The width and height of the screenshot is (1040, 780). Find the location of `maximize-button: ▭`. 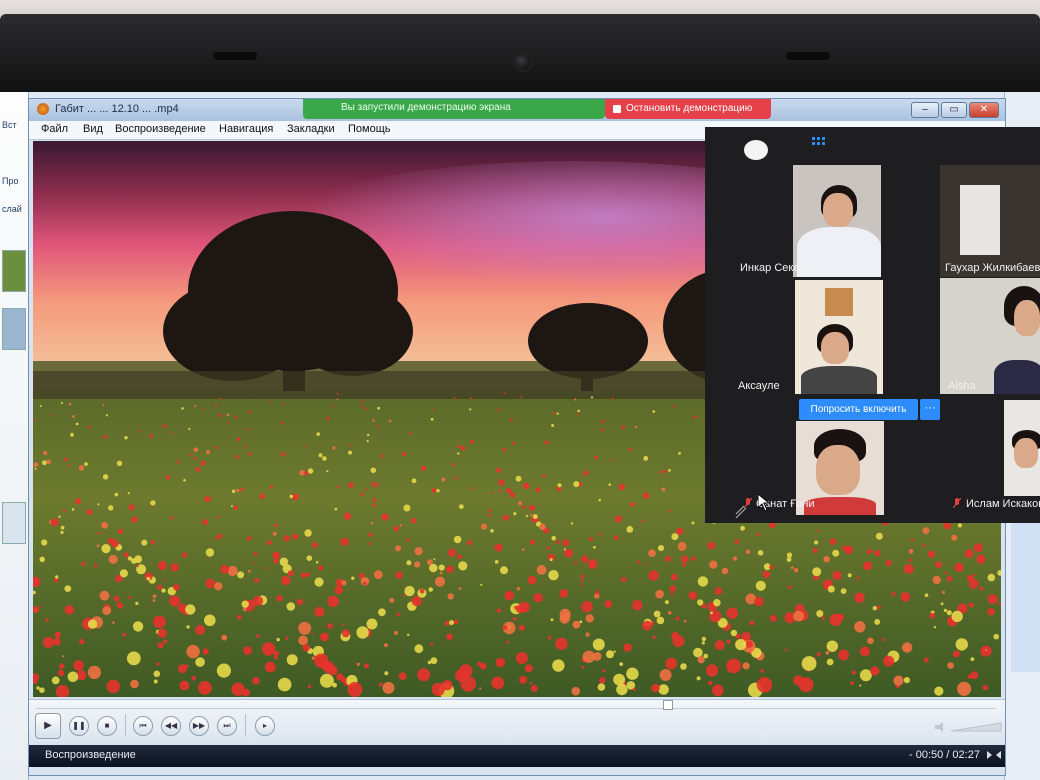

maximize-button: ▭ is located at coordinates (954, 110).